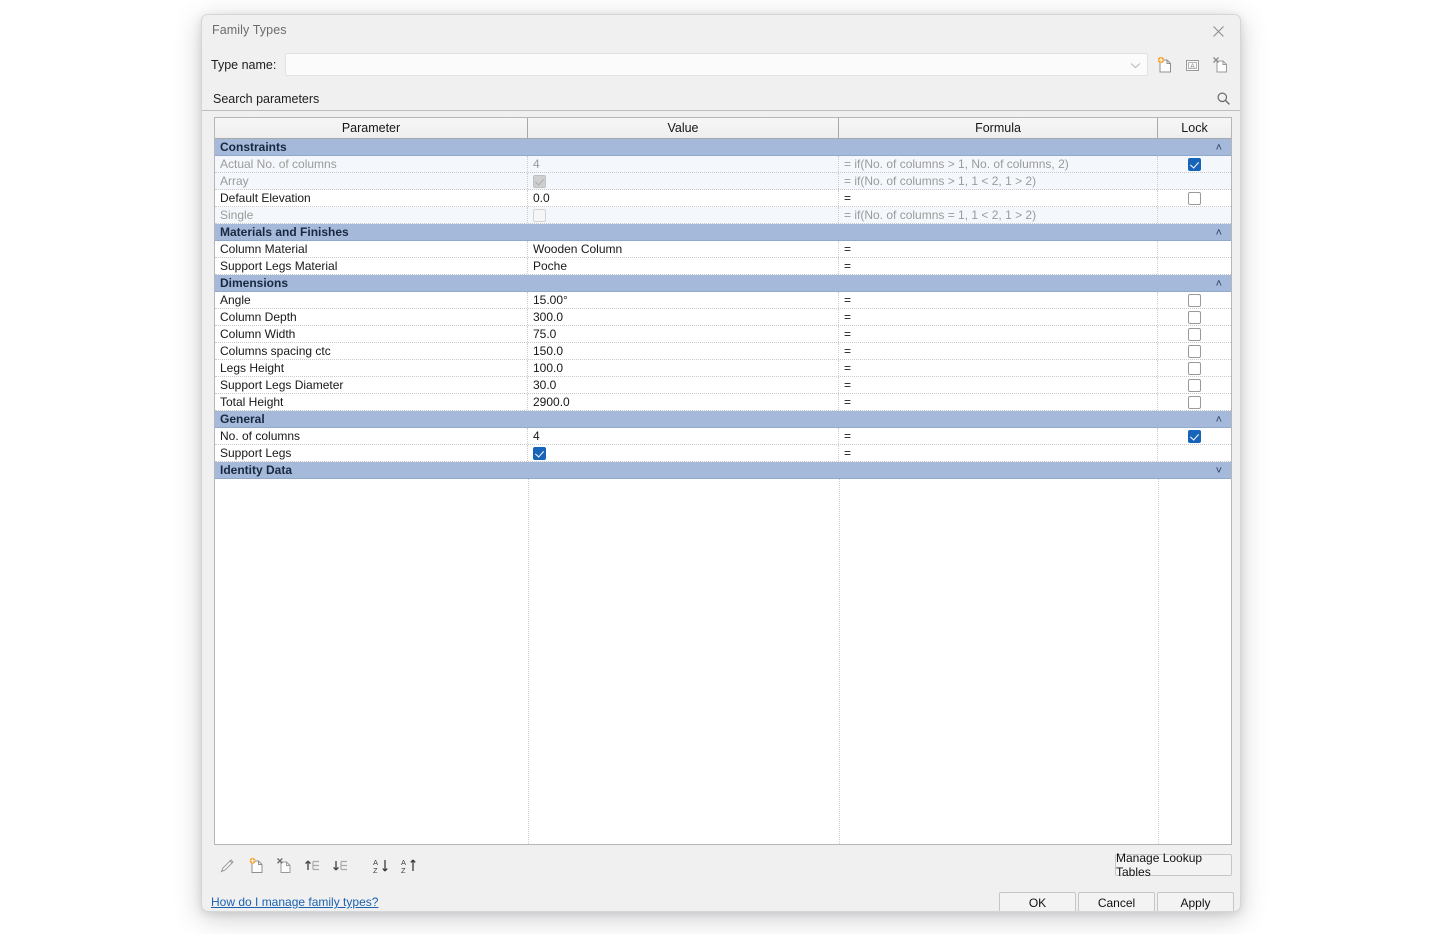 This screenshot has height=934, width=1445. I want to click on parameter-row: Default Elevation 0.0 =, so click(723, 198).